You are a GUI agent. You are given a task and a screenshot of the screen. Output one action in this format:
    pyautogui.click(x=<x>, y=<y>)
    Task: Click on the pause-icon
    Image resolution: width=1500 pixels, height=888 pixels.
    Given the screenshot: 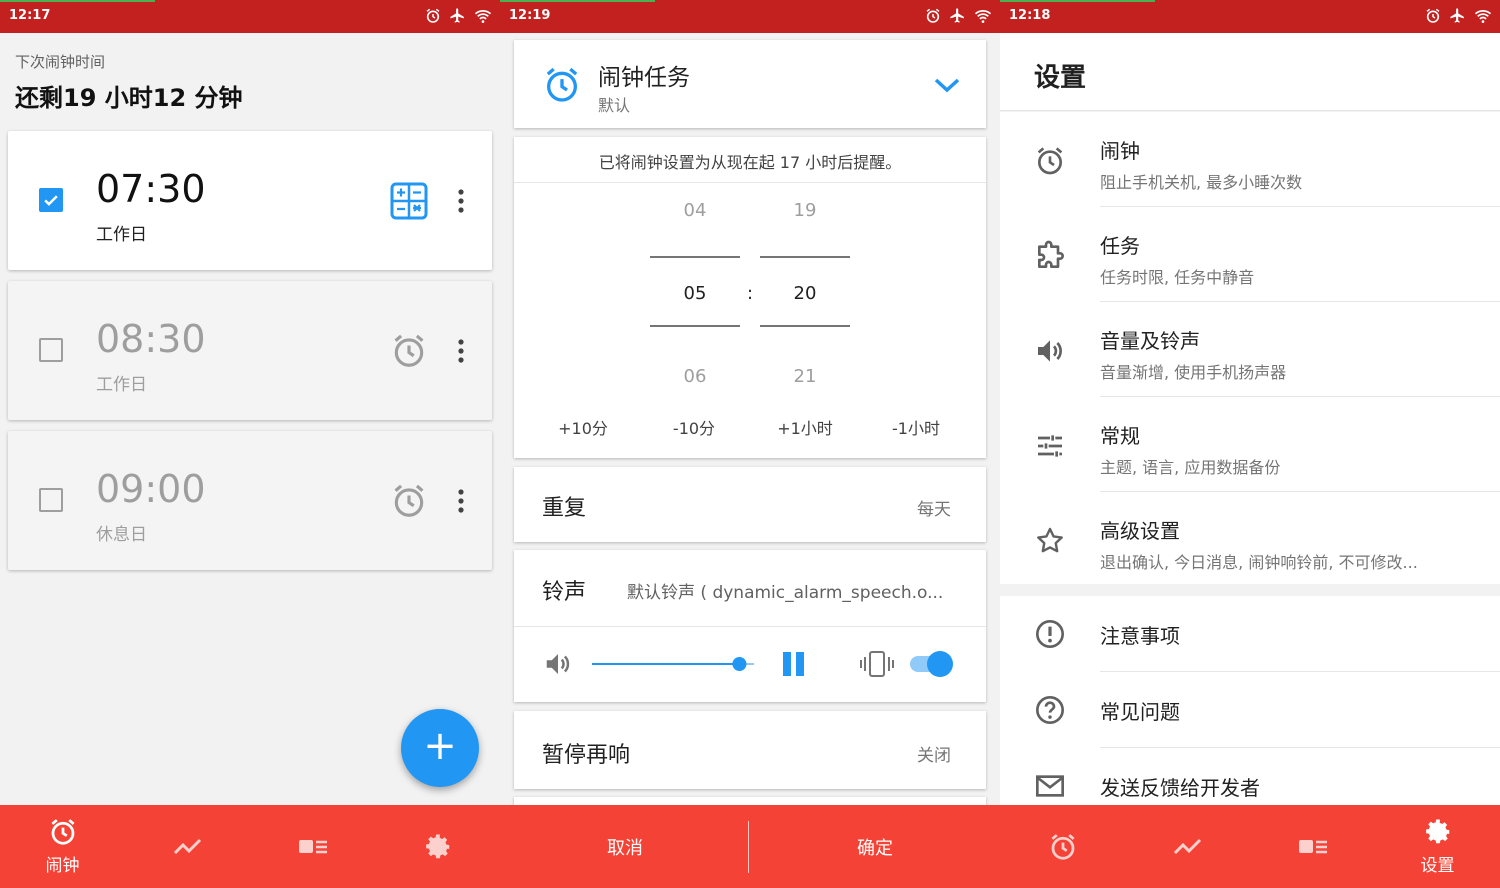 What is the action you would take?
    pyautogui.click(x=794, y=664)
    